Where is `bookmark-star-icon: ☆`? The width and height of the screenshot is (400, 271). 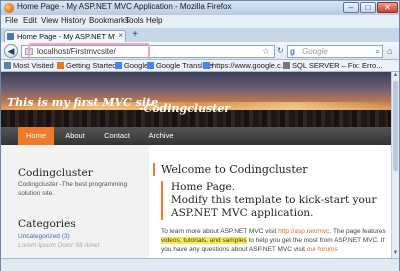 bookmark-star-icon: ☆ is located at coordinates (266, 51).